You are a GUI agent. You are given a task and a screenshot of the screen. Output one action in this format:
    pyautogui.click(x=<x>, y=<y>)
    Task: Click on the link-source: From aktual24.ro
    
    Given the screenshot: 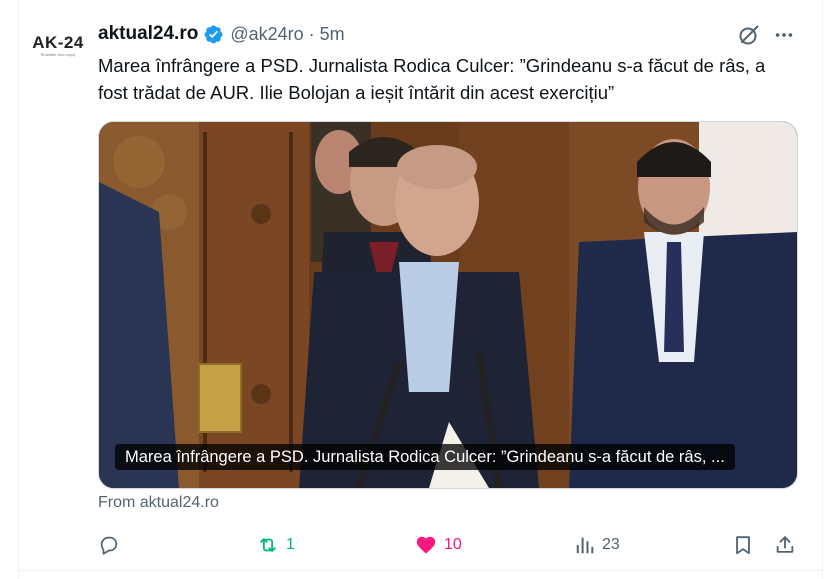 What is the action you would take?
    pyautogui.click(x=158, y=503)
    